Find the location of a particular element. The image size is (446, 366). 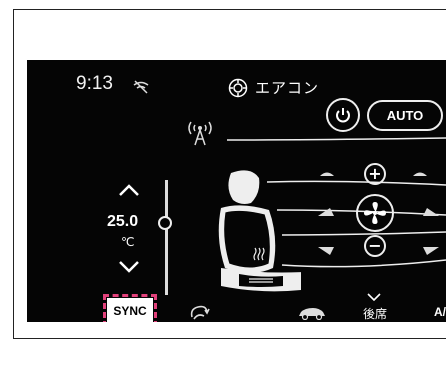

fan-decrease-button: − is located at coordinates (375, 246).